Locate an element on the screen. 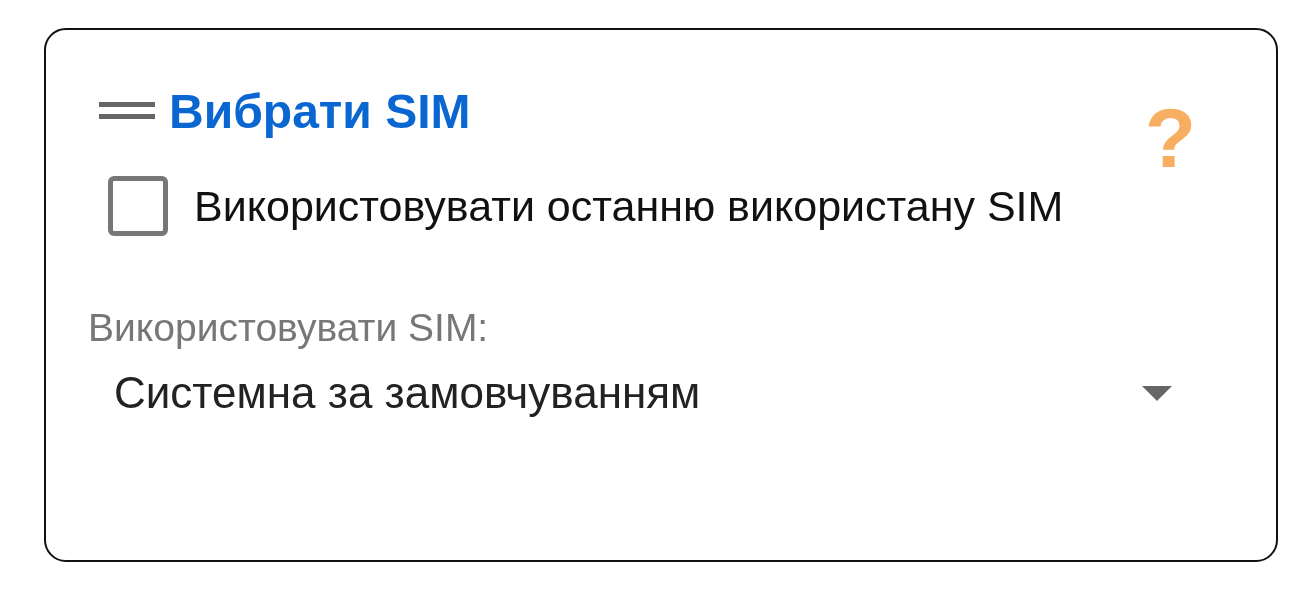 This screenshot has width=1313, height=599. dialog-title: Вибрати SIM is located at coordinates (320, 112).